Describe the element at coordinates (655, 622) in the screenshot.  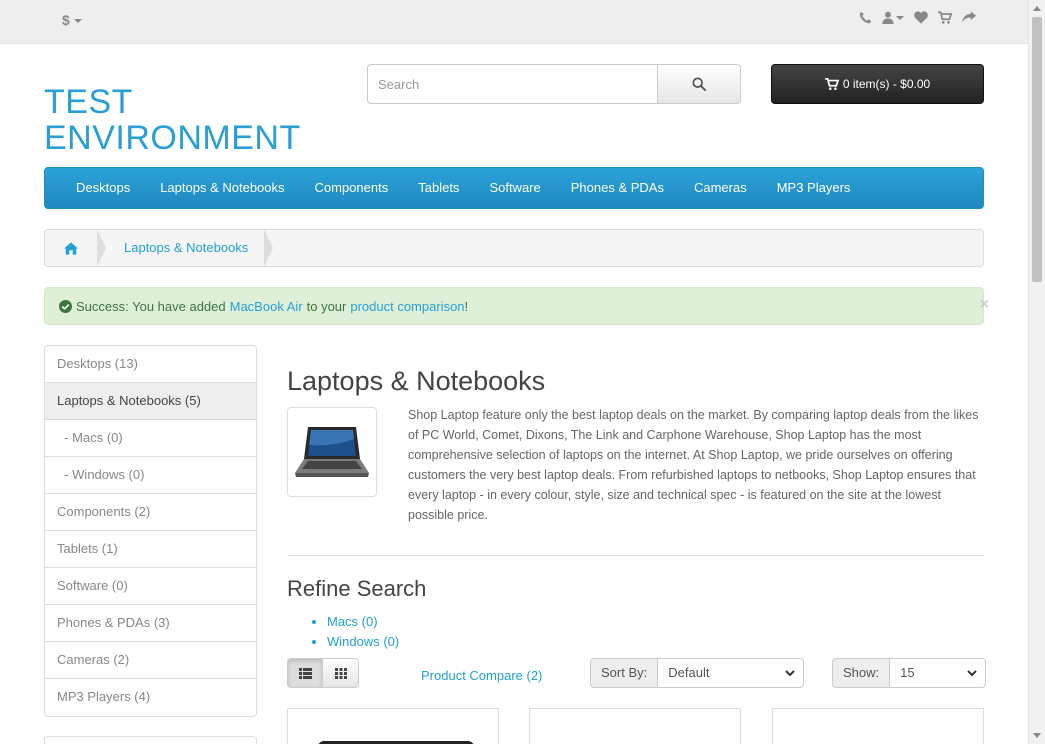
I see `refine-item-macs: Macs (0)` at that location.